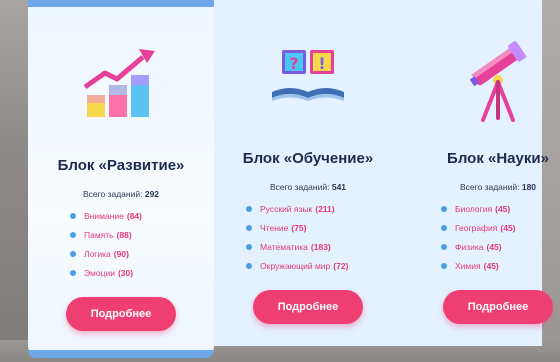 The width and height of the screenshot is (560, 362). I want to click on card-title: Блок «Развитие», so click(121, 165).